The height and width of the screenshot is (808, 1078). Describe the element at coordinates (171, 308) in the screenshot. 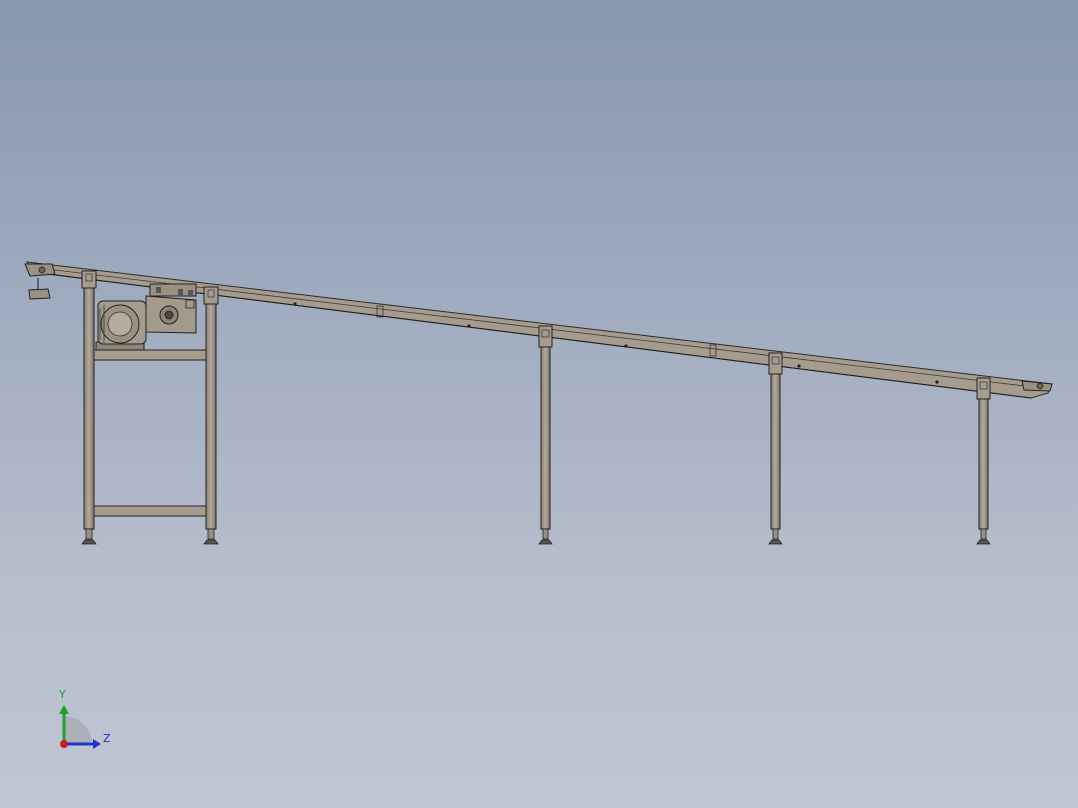

I see `drive-gearbox` at that location.